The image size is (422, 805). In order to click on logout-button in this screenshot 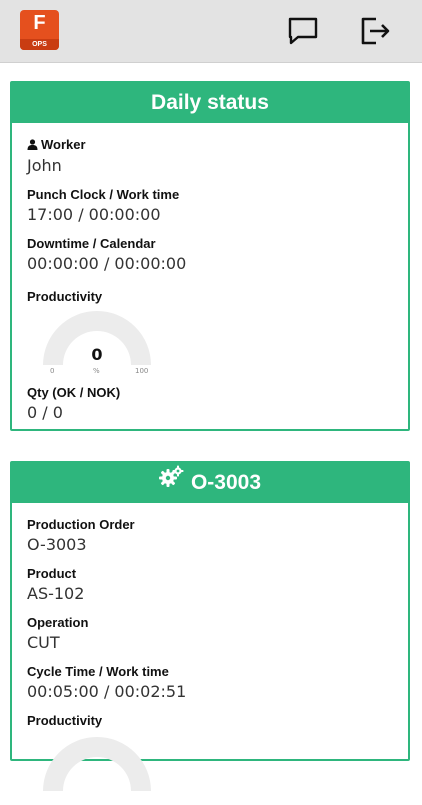, I will do `click(375, 31)`.